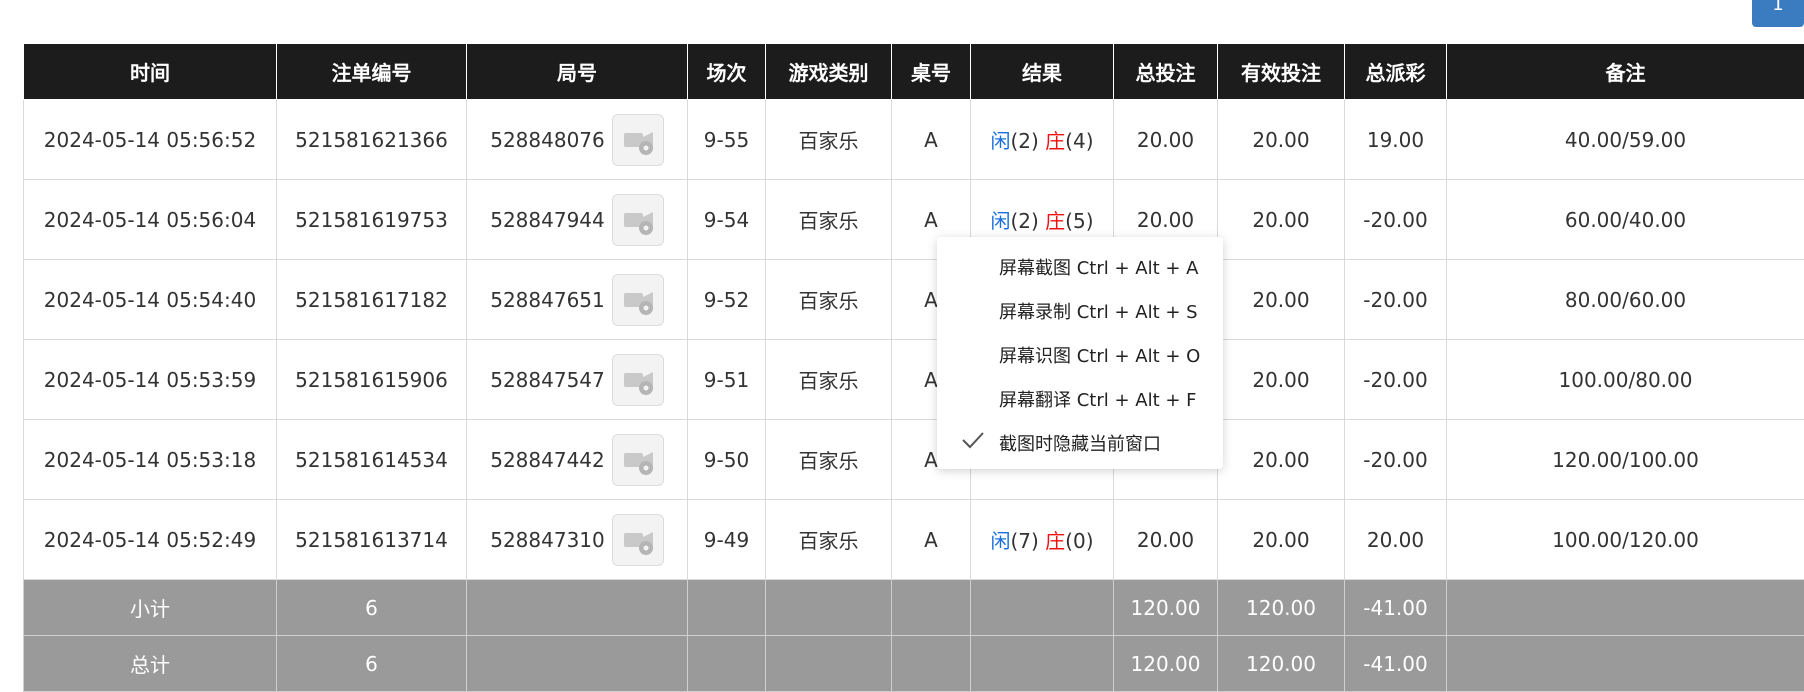 Image resolution: width=1804 pixels, height=692 pixels. I want to click on cell-session: 9-54, so click(727, 220).